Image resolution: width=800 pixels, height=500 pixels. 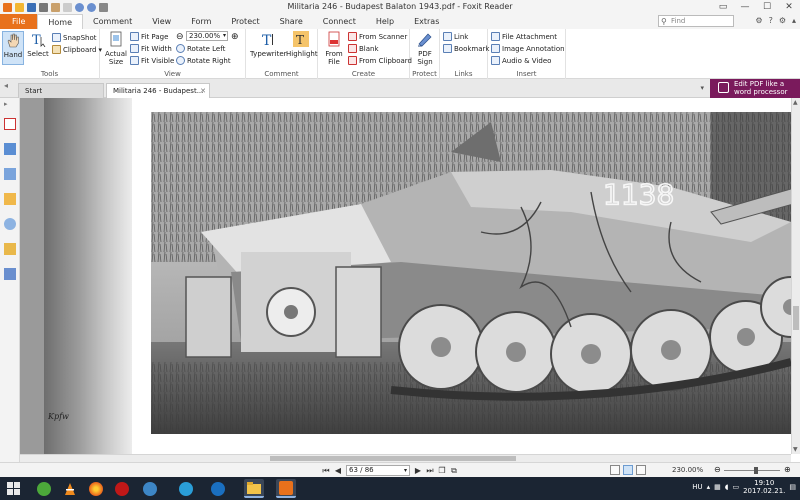 What do you see at coordinates (641, 470) in the screenshot?
I see `facing-view-icon` at bounding box center [641, 470].